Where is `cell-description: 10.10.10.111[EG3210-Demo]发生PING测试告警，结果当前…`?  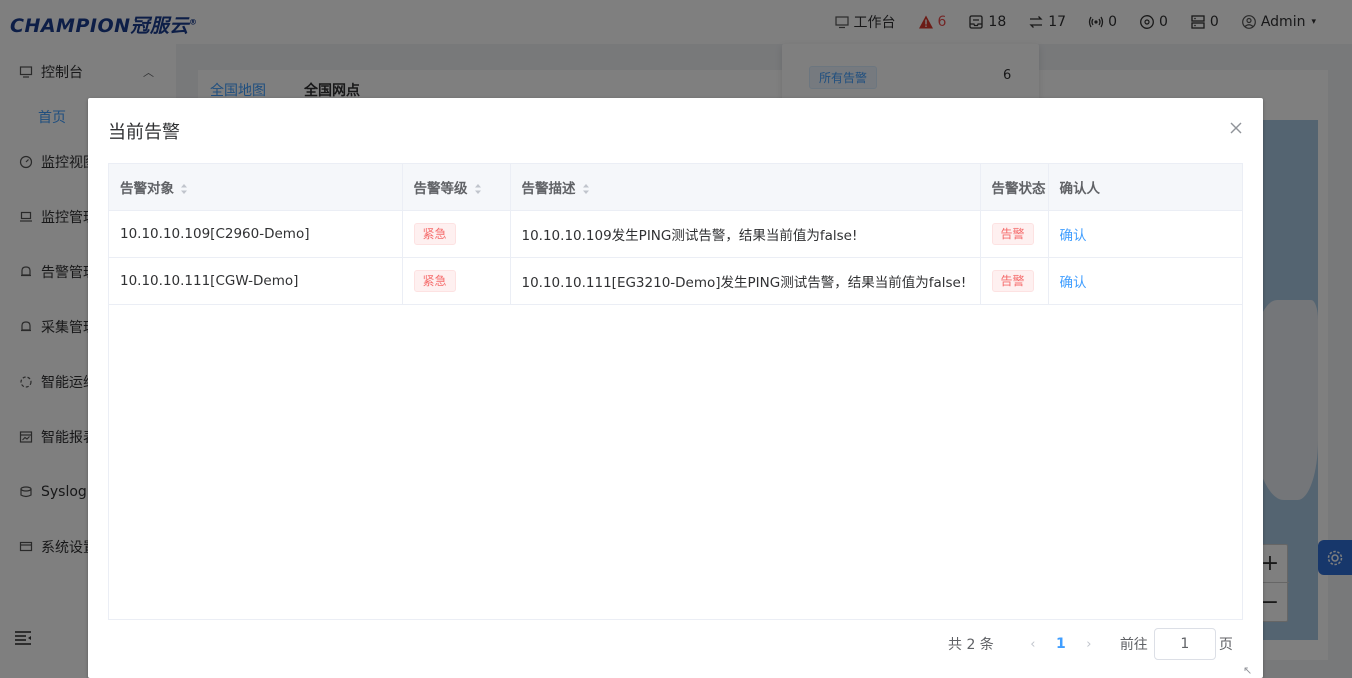
cell-description: 10.10.10.111[EG3210-Demo]发生PING测试告警，结果当前… is located at coordinates (745, 281).